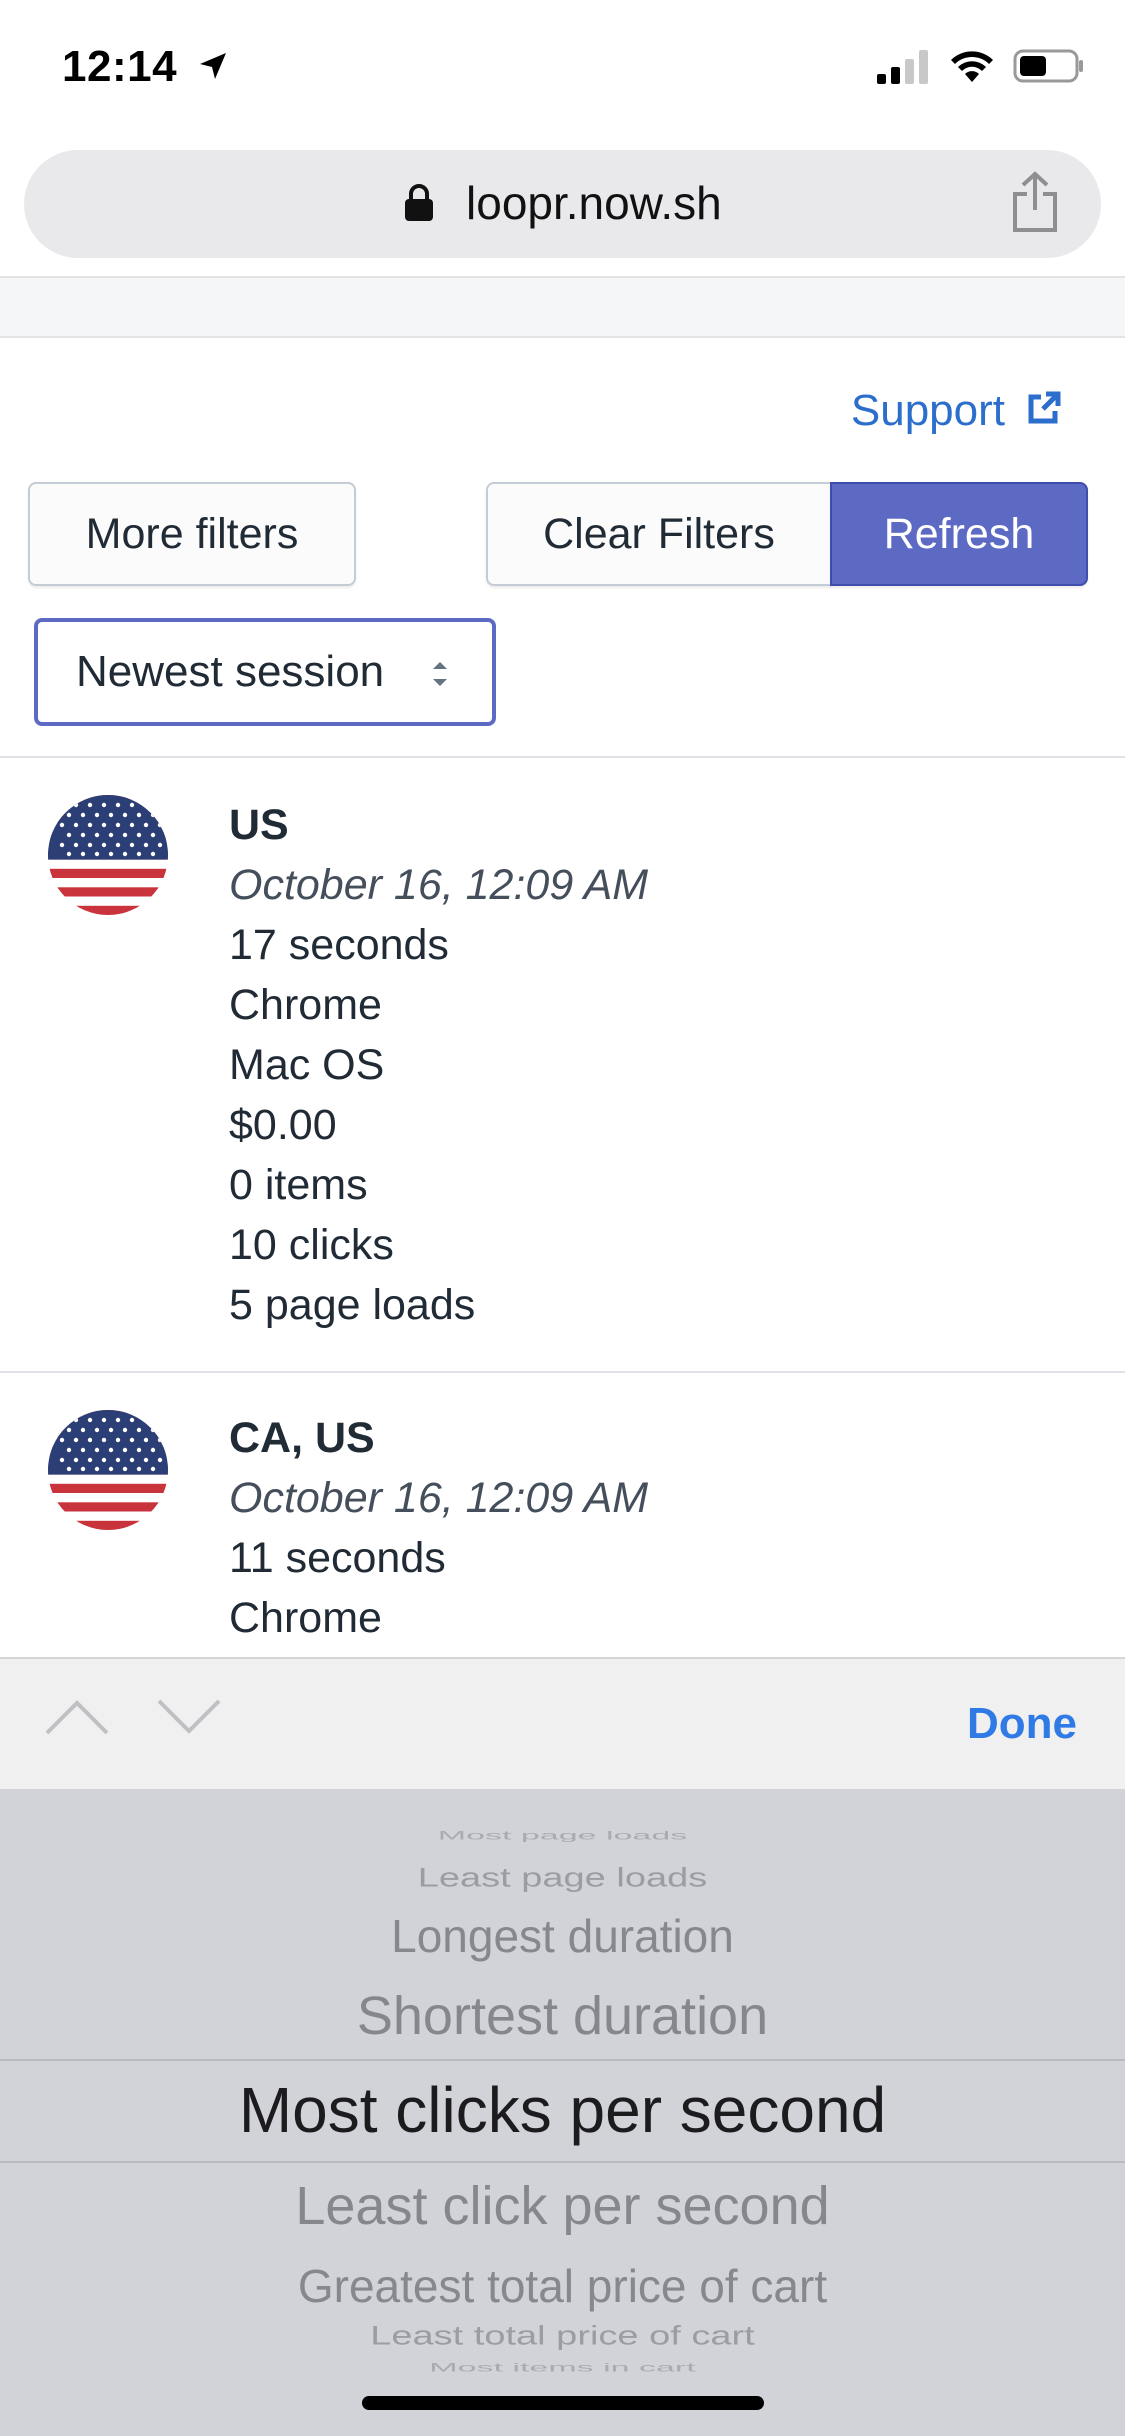 This screenshot has height=2436, width=1125. I want to click on chevron-down-icon, so click(189, 1719).